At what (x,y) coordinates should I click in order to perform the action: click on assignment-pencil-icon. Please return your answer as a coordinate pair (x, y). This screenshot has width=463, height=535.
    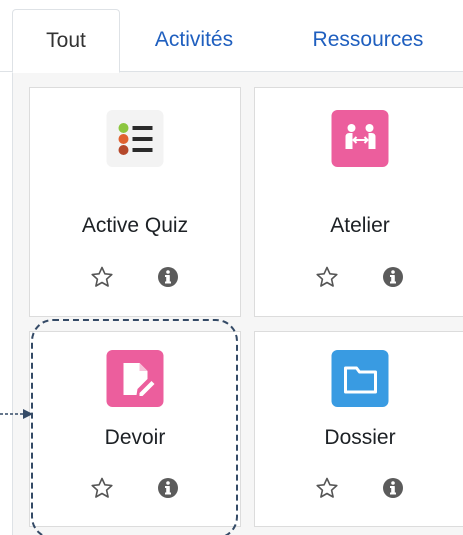
    Looking at the image, I should click on (135, 378).